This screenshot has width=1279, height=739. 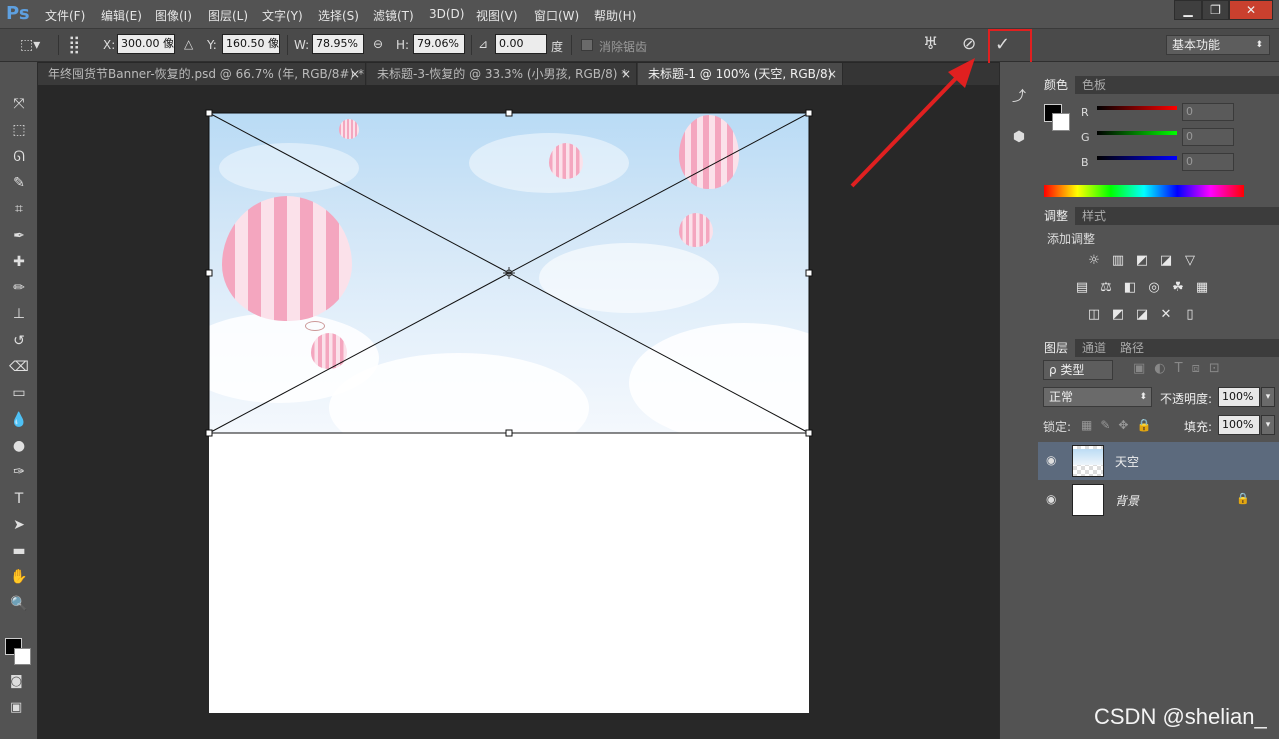 I want to click on adjustment-icon: ▤, so click(x=1082, y=288).